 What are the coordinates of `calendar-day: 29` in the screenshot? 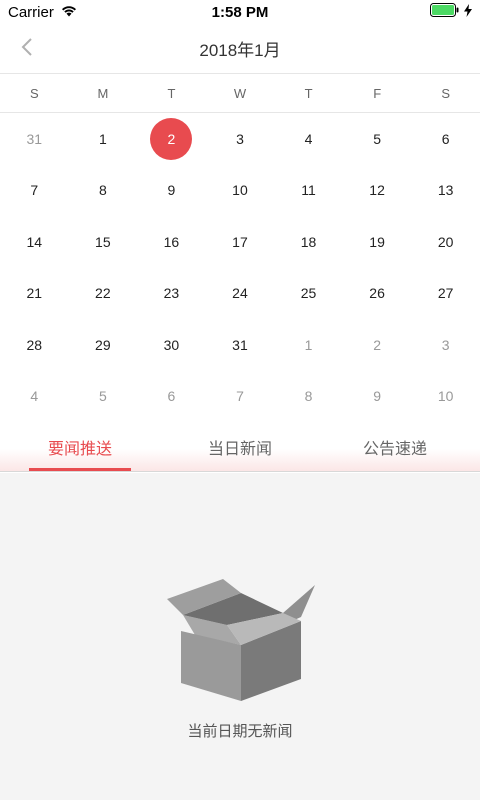 It's located at (103, 345).